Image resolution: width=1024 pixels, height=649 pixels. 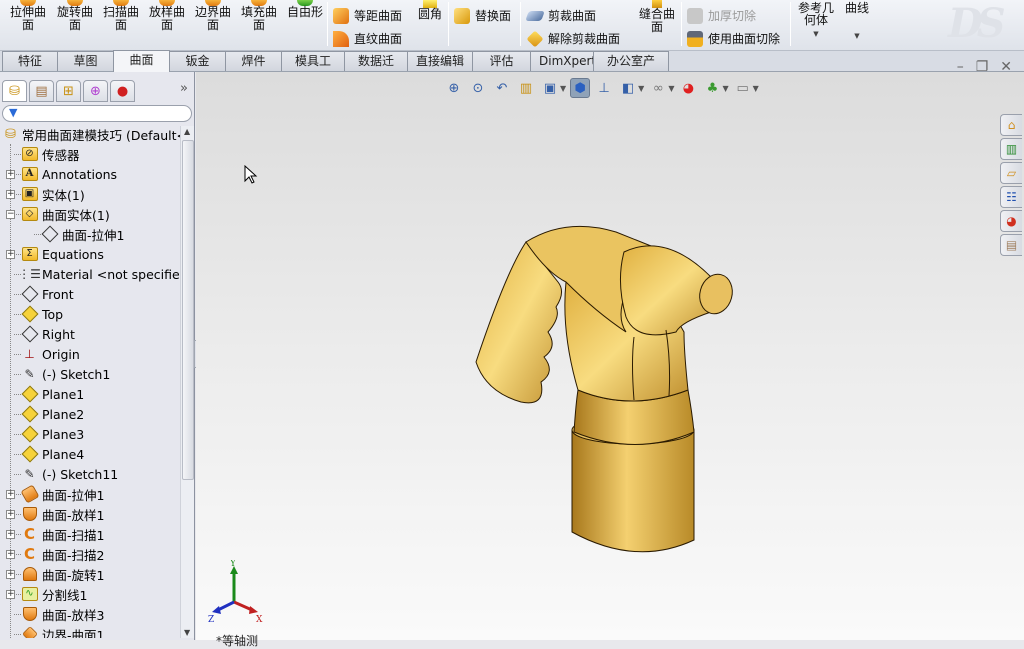 What do you see at coordinates (430, 10) in the screenshot?
I see `fillet-button: 圆角` at bounding box center [430, 10].